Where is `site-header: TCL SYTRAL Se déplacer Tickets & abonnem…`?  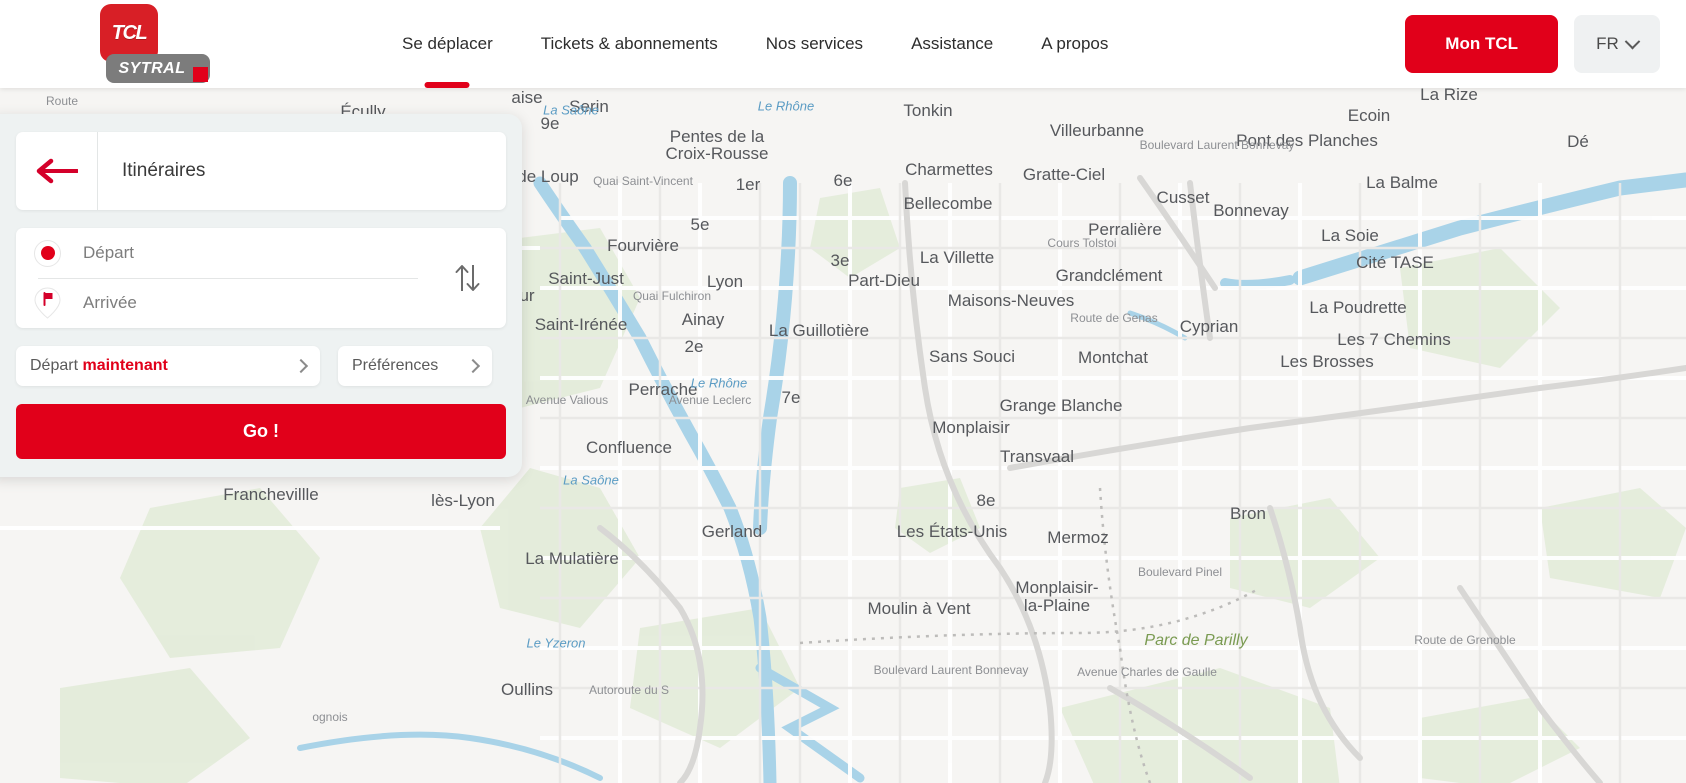 site-header: TCL SYTRAL Se déplacer Tickets & abonnem… is located at coordinates (843, 44).